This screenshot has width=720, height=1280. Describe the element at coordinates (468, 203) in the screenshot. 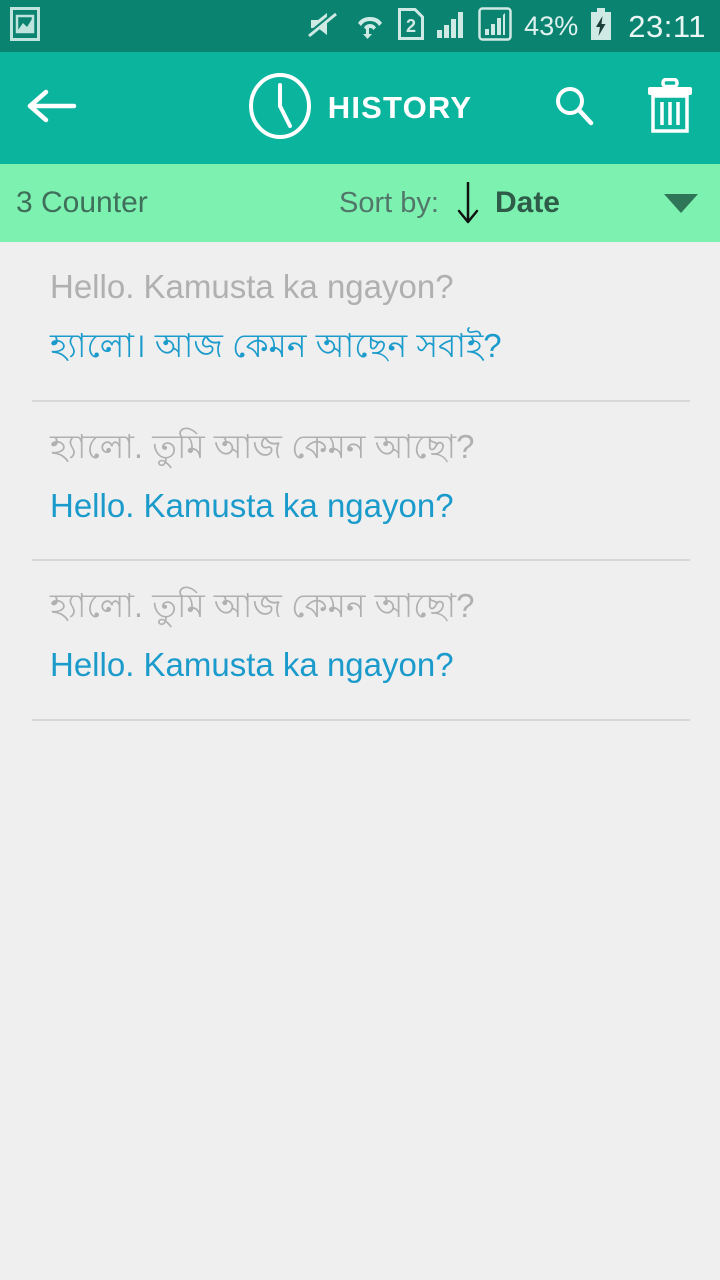

I see `arrow-down-icon` at that location.